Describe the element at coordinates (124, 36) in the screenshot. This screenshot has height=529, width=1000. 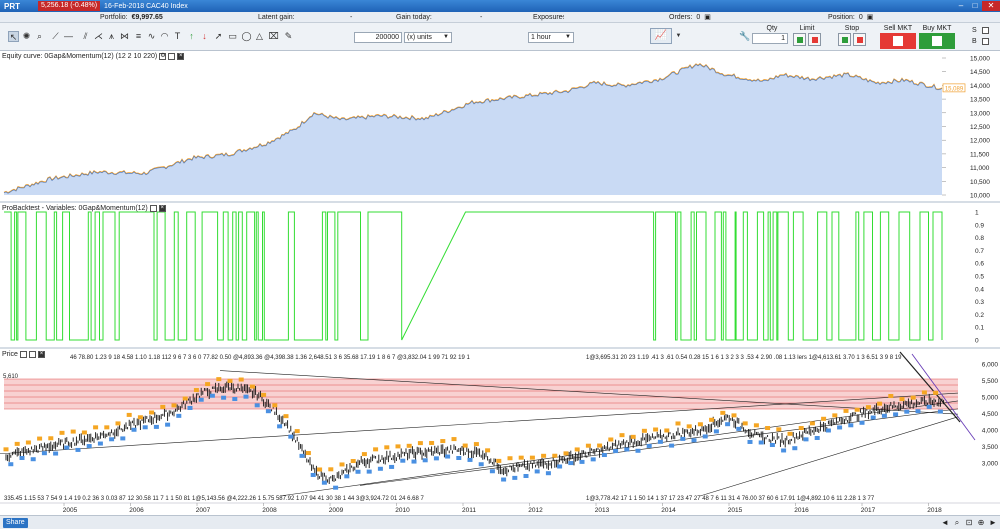
I see `gann-tool-icon: ⋈` at that location.